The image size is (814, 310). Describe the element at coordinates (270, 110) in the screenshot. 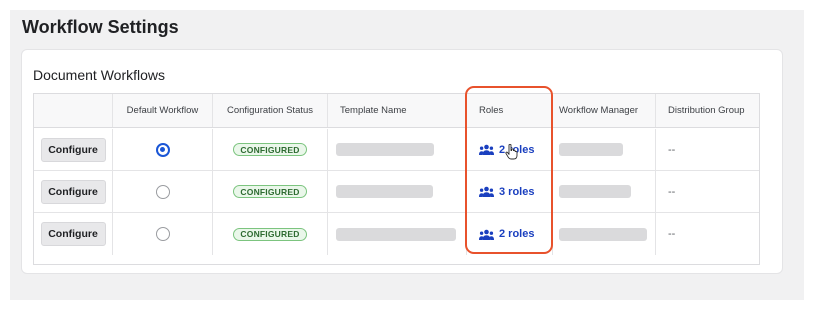

I see `header-configuration-status: Configuration Status` at that location.